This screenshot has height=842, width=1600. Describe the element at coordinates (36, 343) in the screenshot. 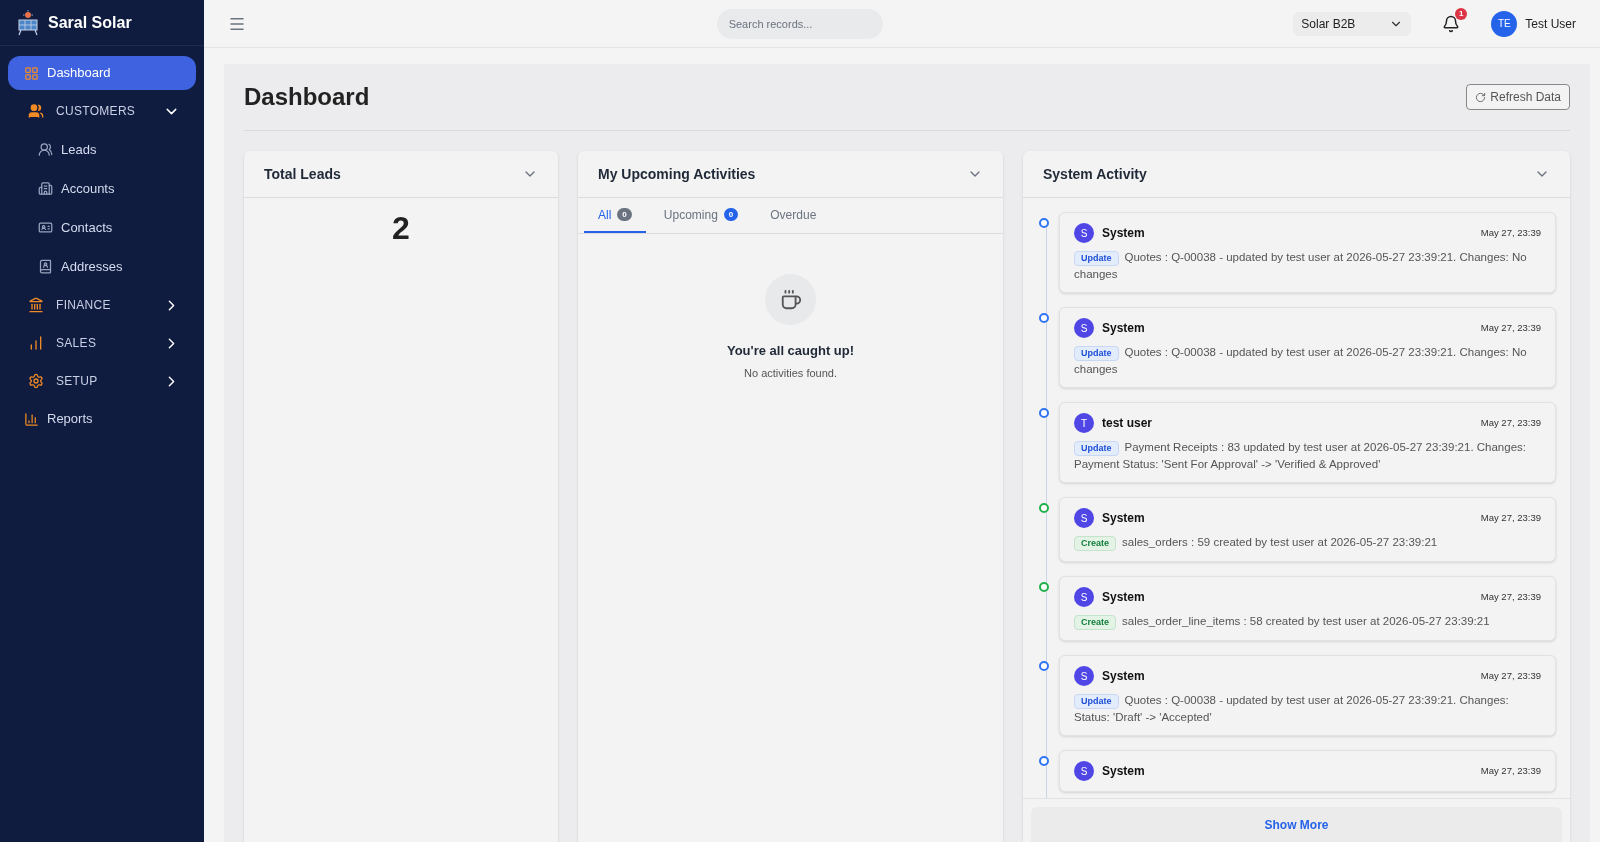

I see `bar-chart-icon` at that location.